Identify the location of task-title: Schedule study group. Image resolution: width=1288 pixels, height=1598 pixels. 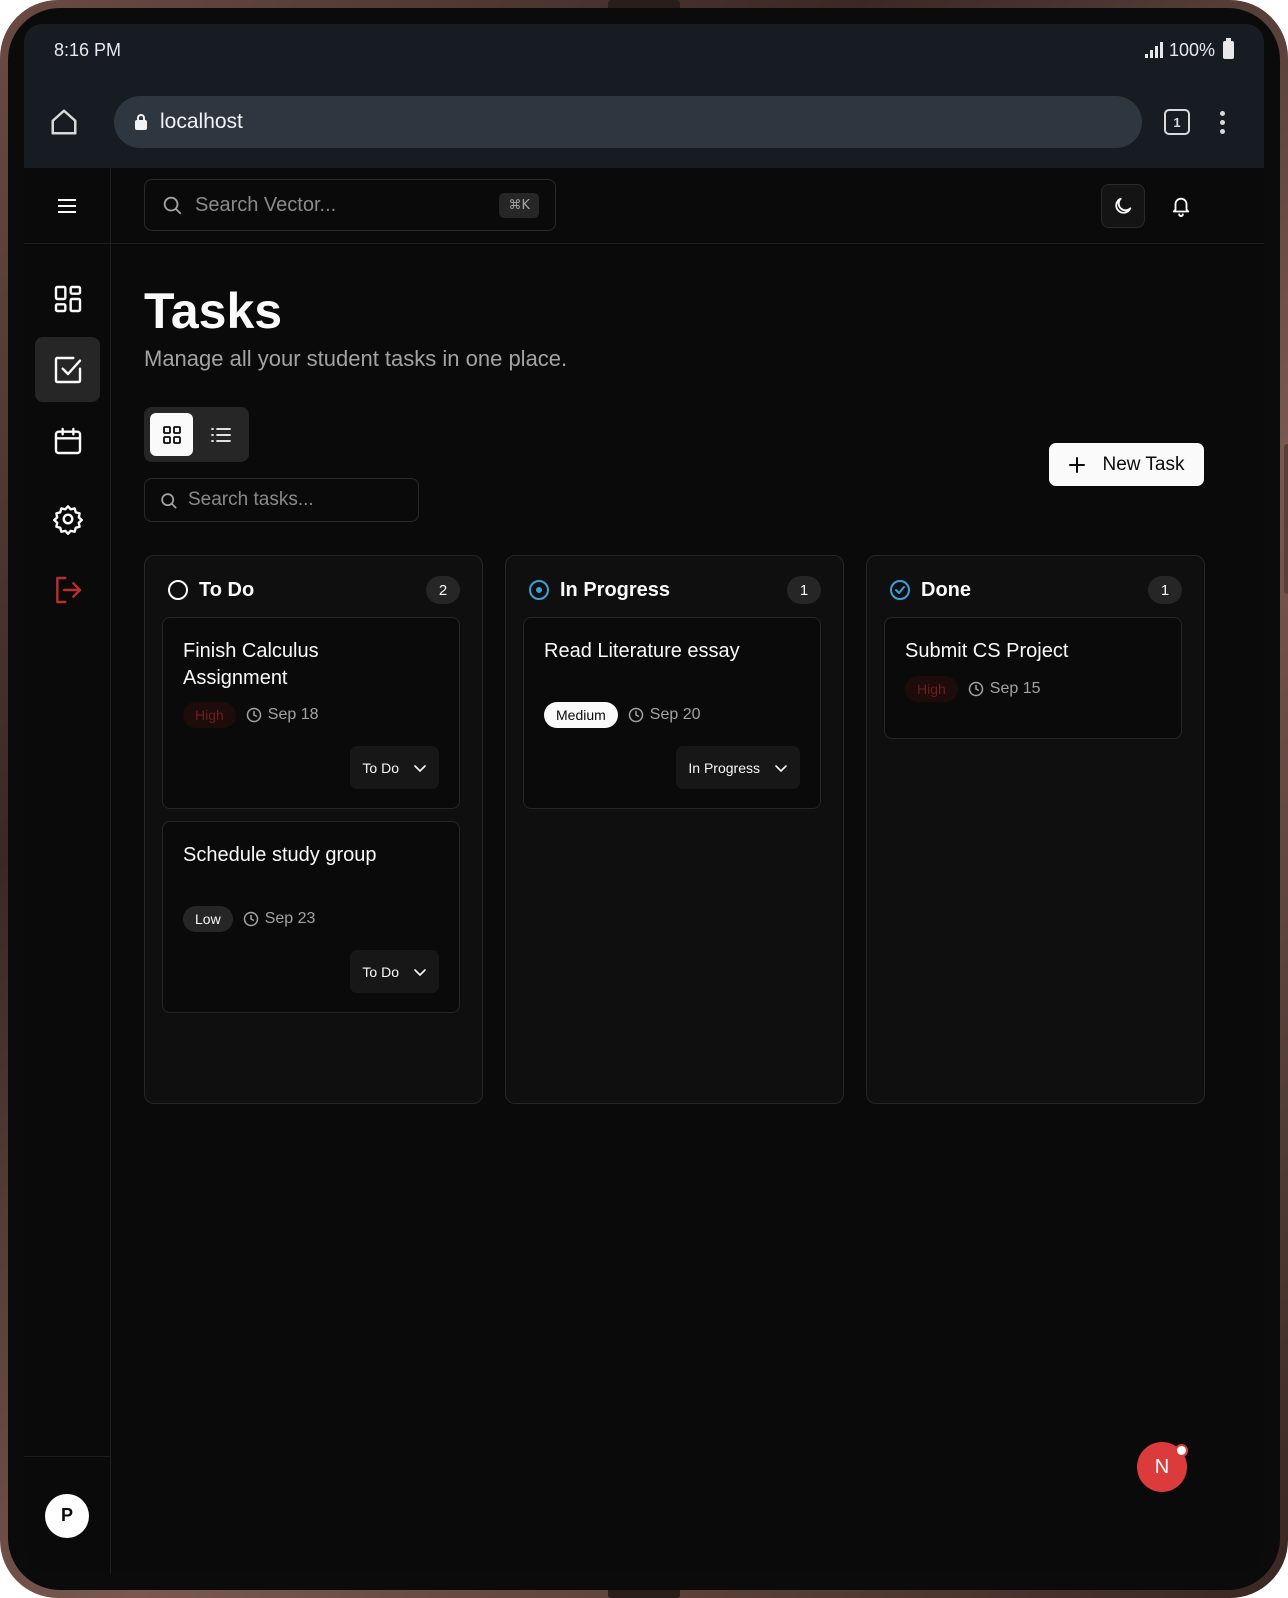
(280, 855).